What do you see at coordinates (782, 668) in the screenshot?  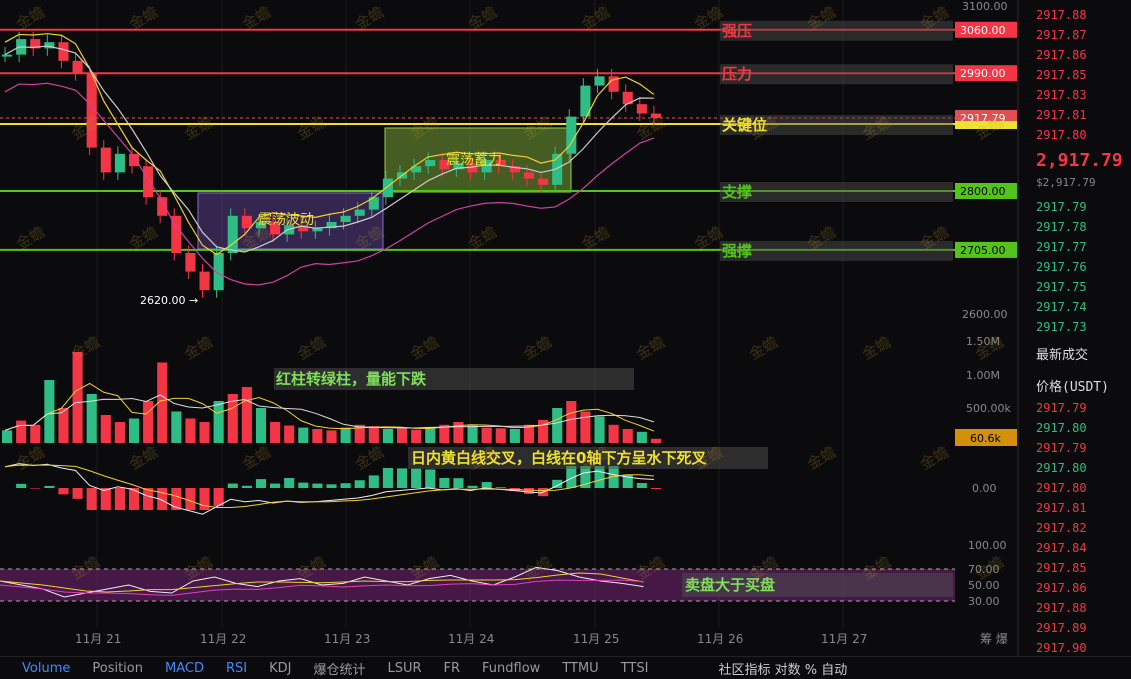 I see `right-tools: 社区指标 对数 % 自动` at bounding box center [782, 668].